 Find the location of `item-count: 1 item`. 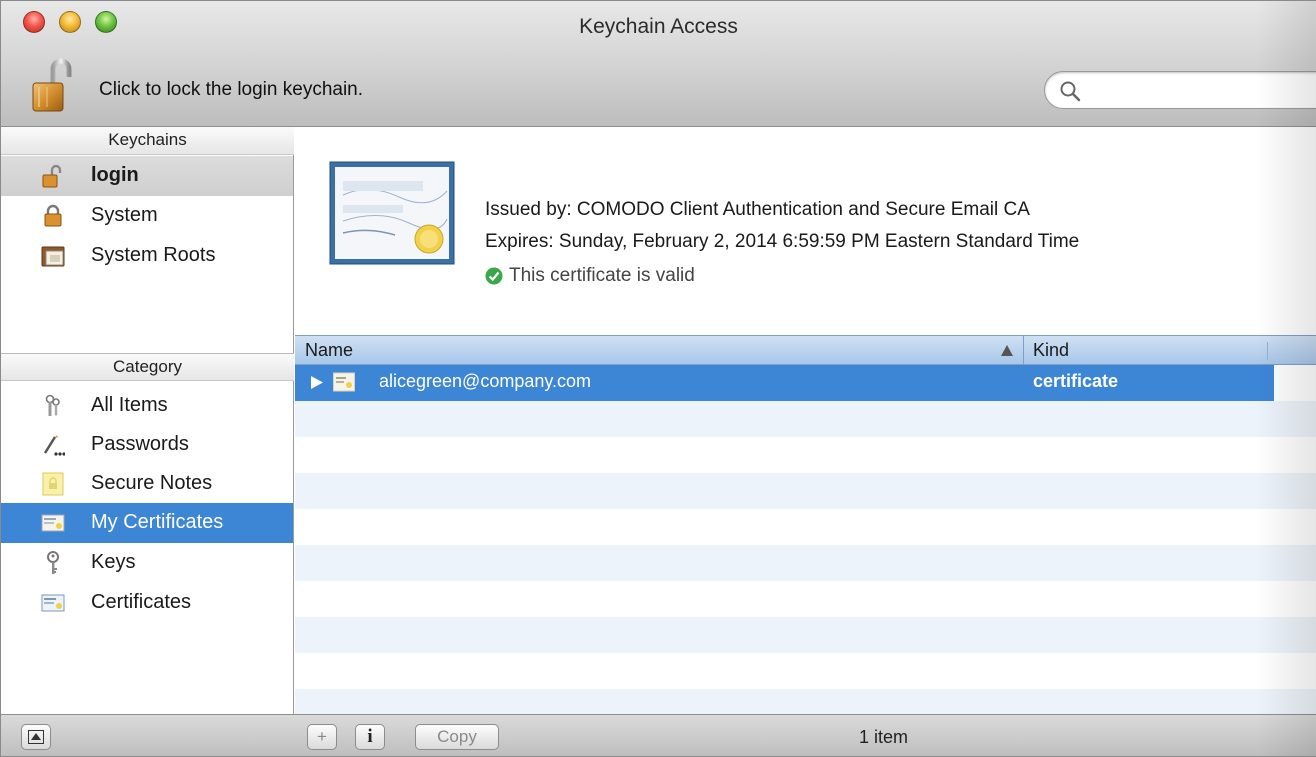

item-count: 1 item is located at coordinates (884, 737).